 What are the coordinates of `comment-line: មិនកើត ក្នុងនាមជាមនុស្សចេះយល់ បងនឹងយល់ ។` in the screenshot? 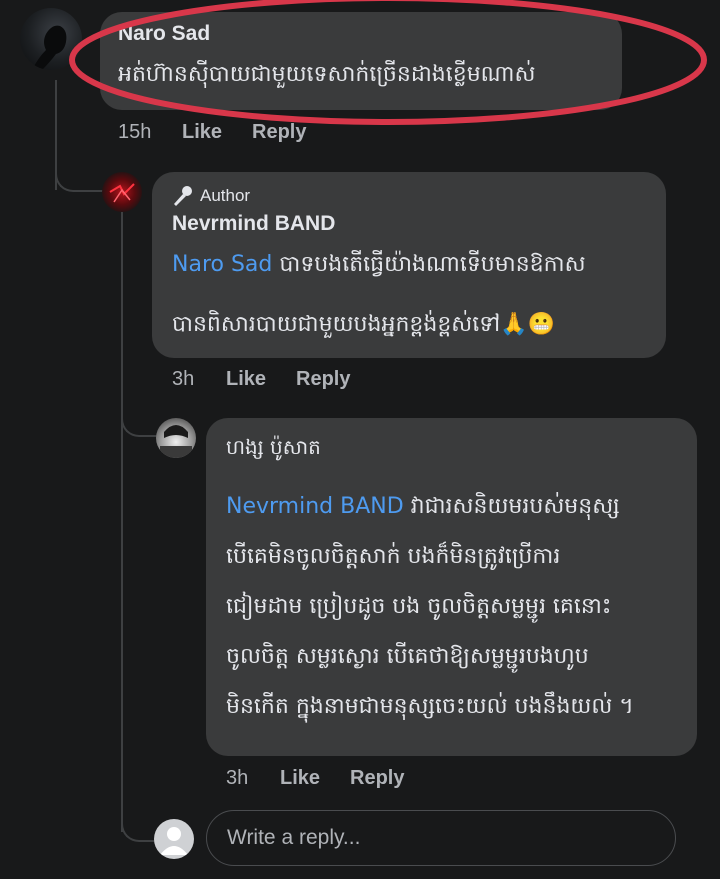 It's located at (430, 706).